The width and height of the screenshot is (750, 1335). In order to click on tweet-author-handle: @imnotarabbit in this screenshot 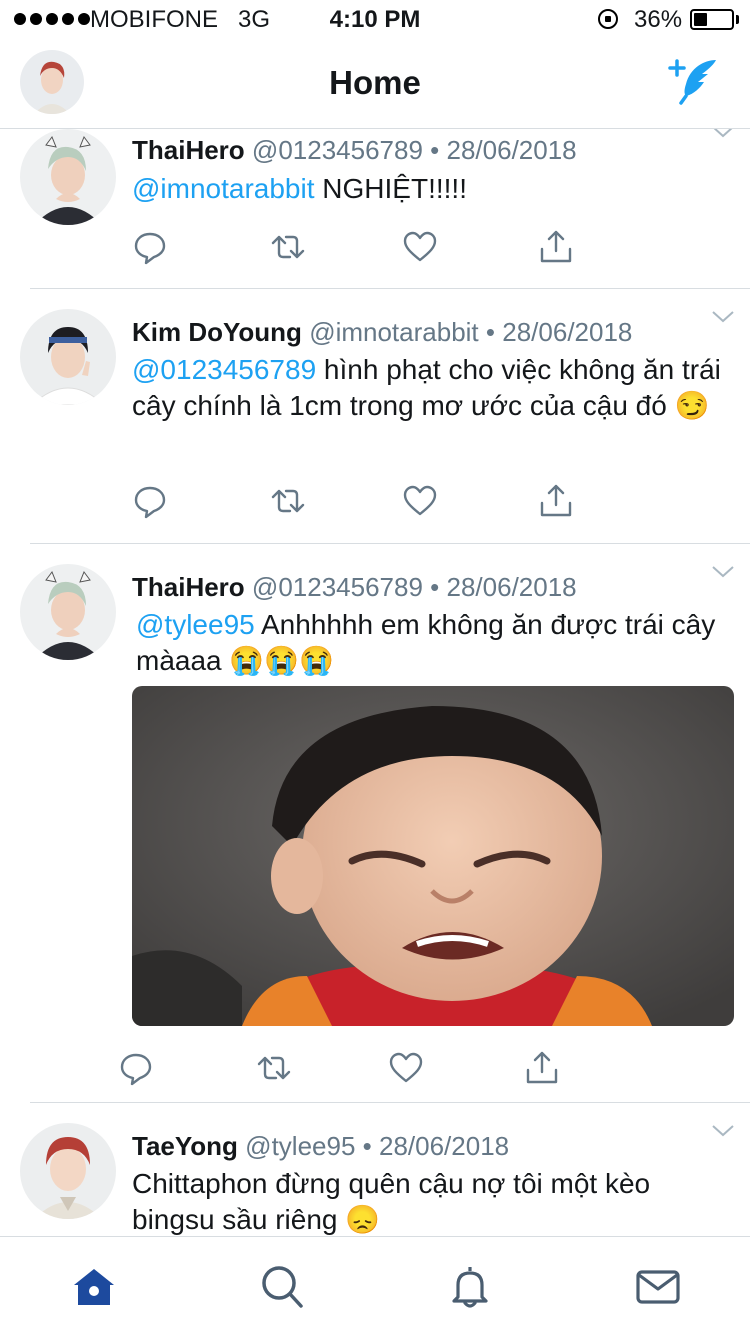, I will do `click(394, 332)`.